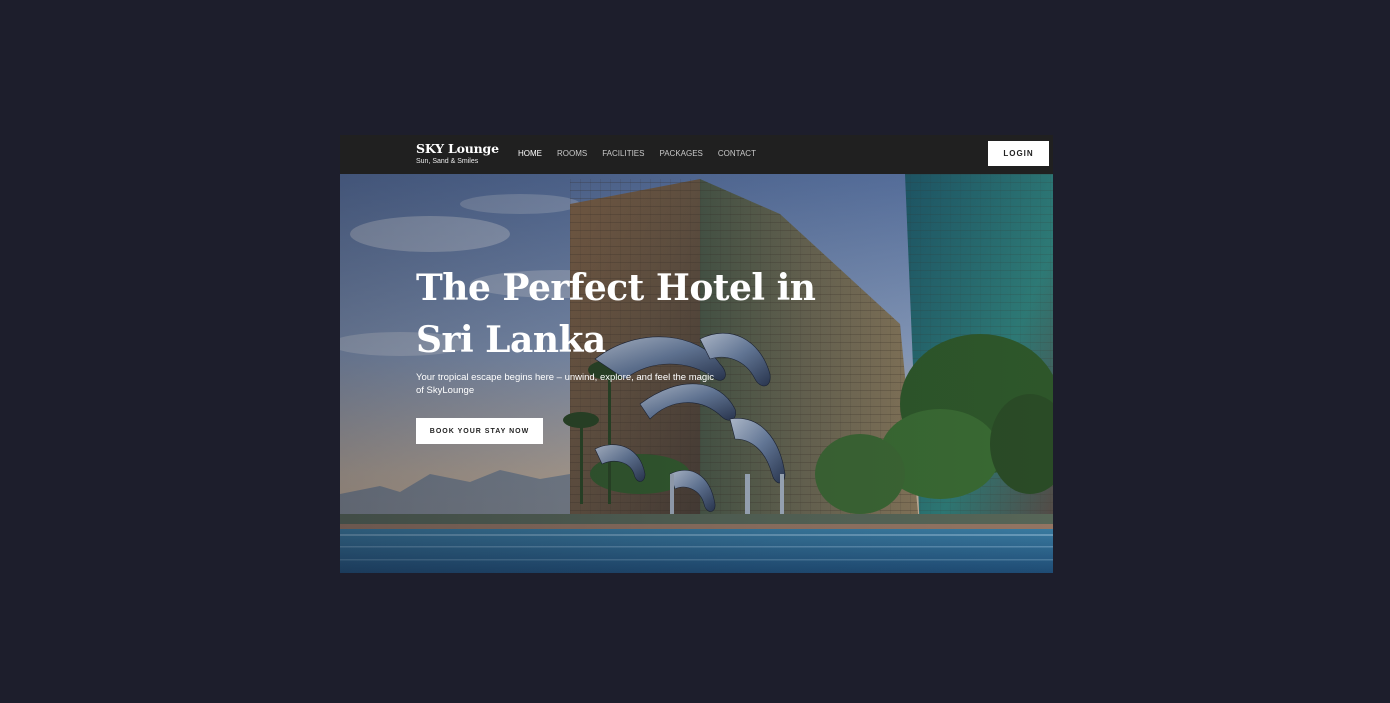 The image size is (1390, 703). Describe the element at coordinates (530, 154) in the screenshot. I see `nav-item-home: HOME` at that location.